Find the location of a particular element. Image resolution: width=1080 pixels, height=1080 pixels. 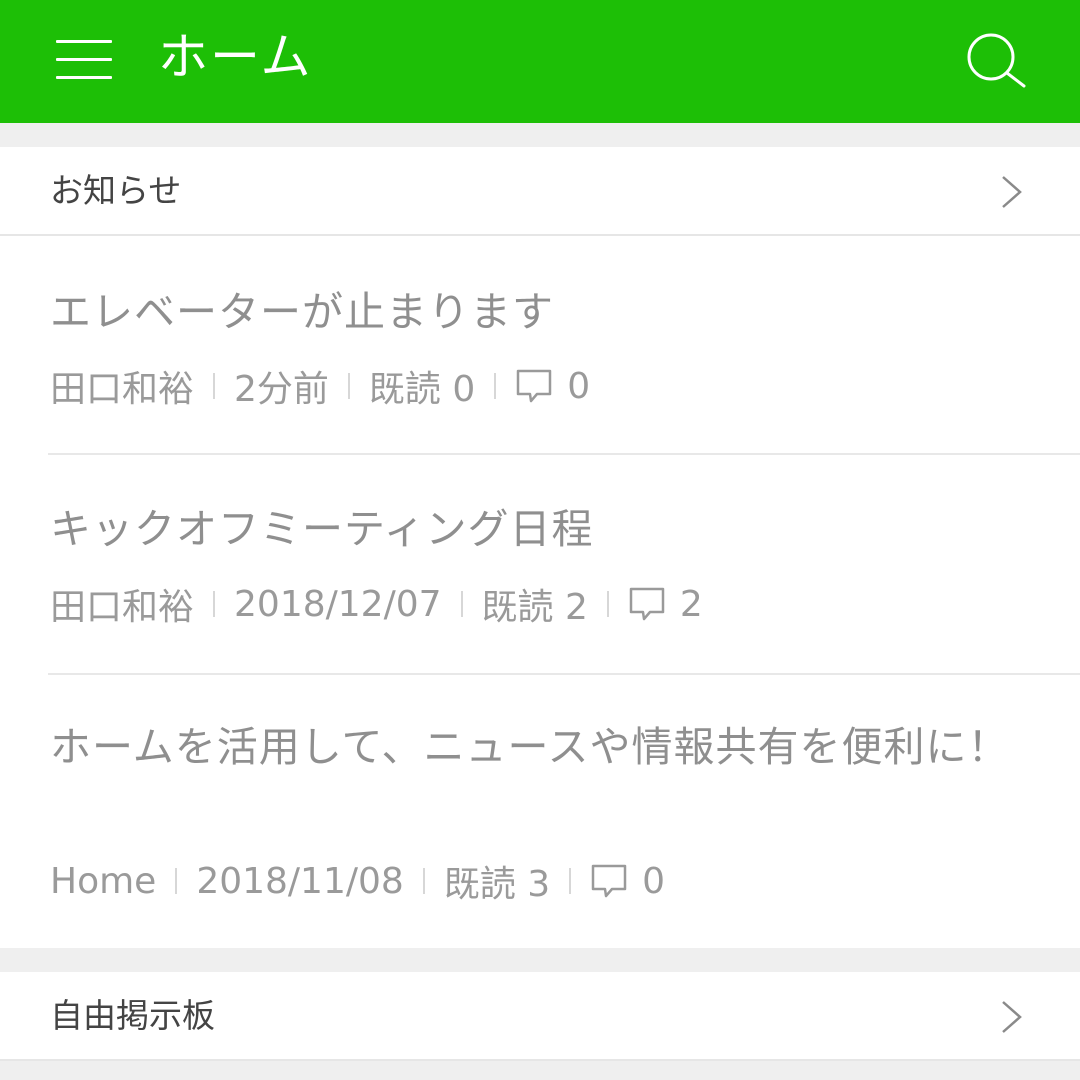

section-title: 自由掲示板 is located at coordinates (132, 1015).